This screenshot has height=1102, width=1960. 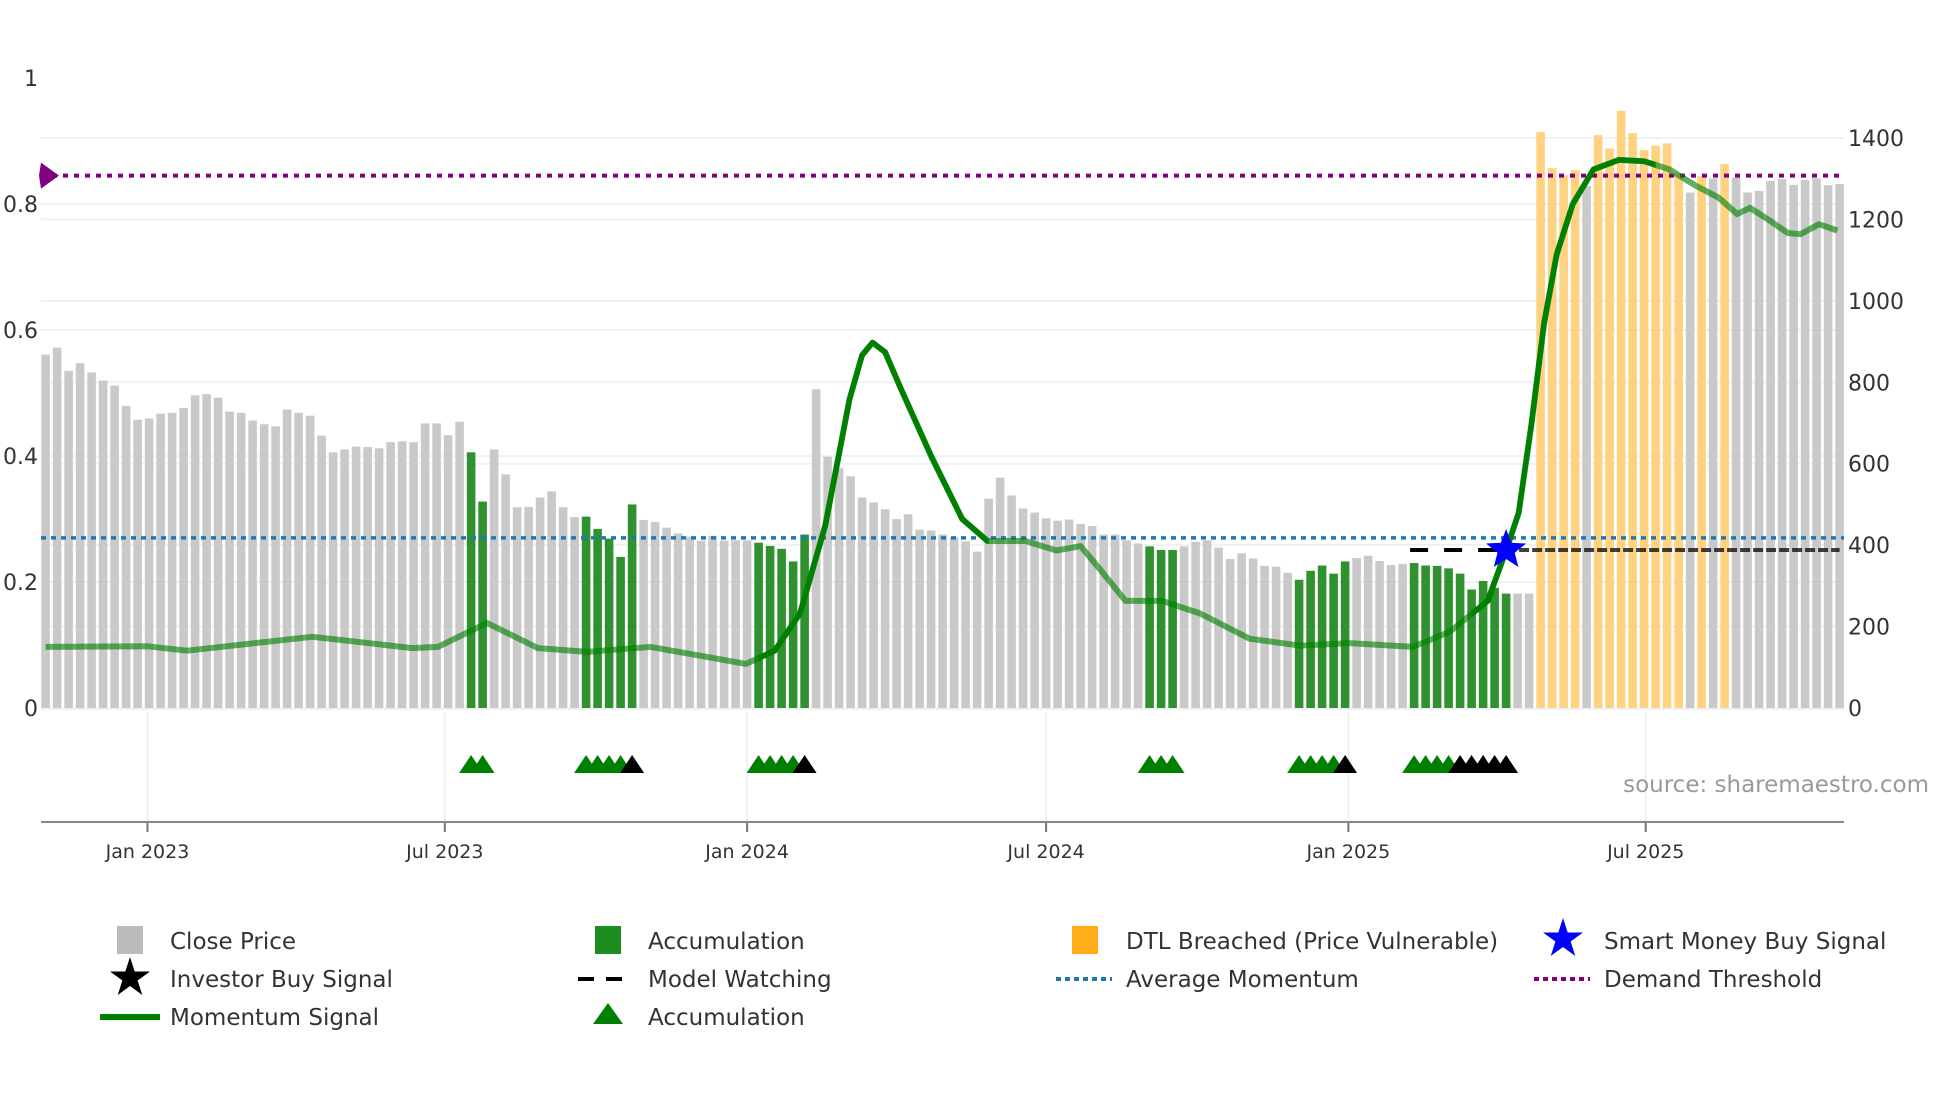 I want to click on y-right-tick-label: 800, so click(x=1869, y=383).